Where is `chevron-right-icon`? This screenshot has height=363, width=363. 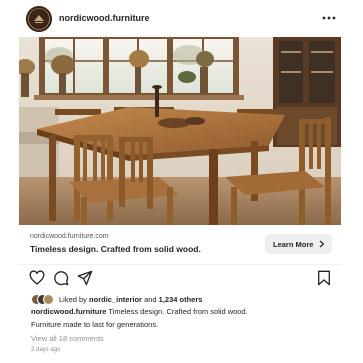 chevron-right-icon is located at coordinates (322, 244).